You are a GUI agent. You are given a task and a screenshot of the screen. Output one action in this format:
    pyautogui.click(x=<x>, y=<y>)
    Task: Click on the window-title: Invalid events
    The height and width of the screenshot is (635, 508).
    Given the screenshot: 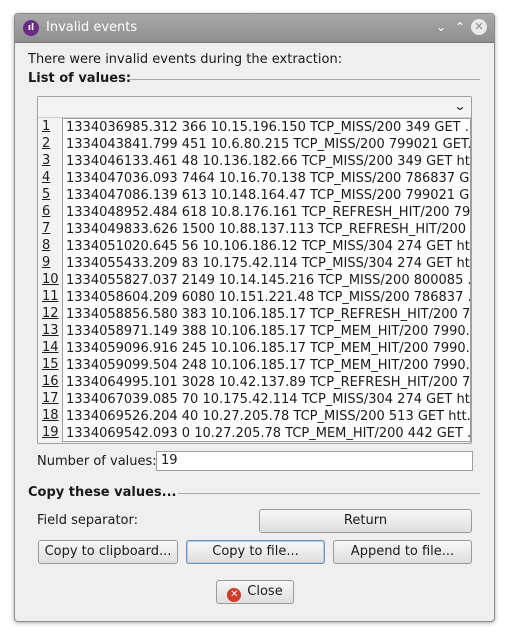 What is the action you would take?
    pyautogui.click(x=92, y=27)
    